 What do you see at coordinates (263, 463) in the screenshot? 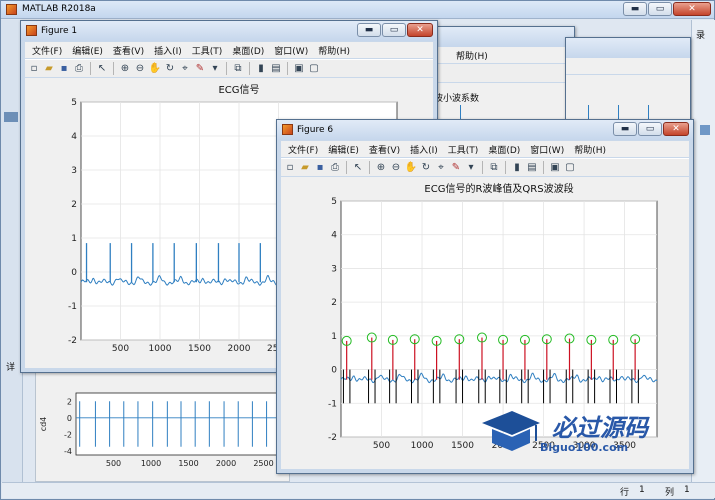
I see `x-tick-label: 2500` at bounding box center [263, 463].